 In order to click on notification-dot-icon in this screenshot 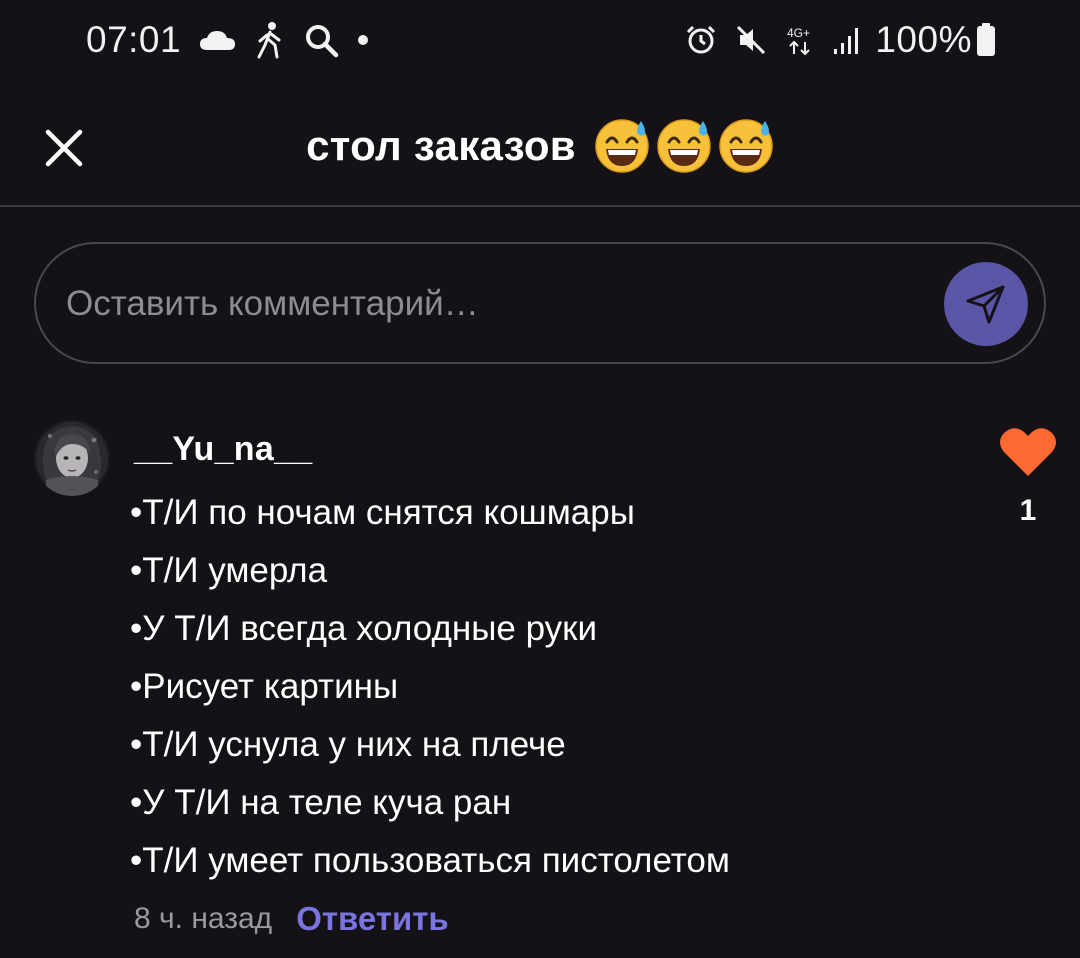, I will do `click(363, 40)`.